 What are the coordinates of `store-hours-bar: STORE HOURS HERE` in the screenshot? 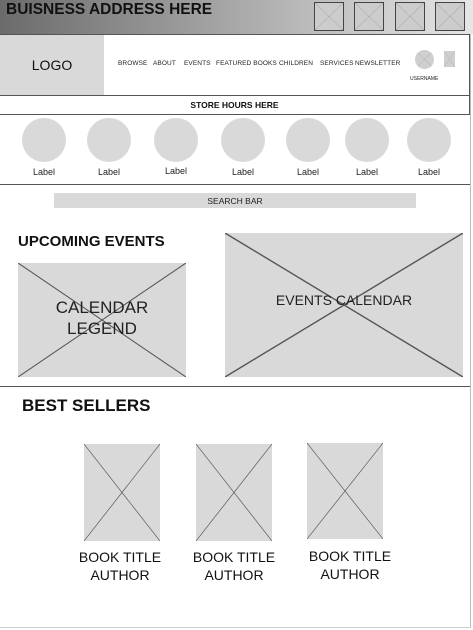 It's located at (235, 105).